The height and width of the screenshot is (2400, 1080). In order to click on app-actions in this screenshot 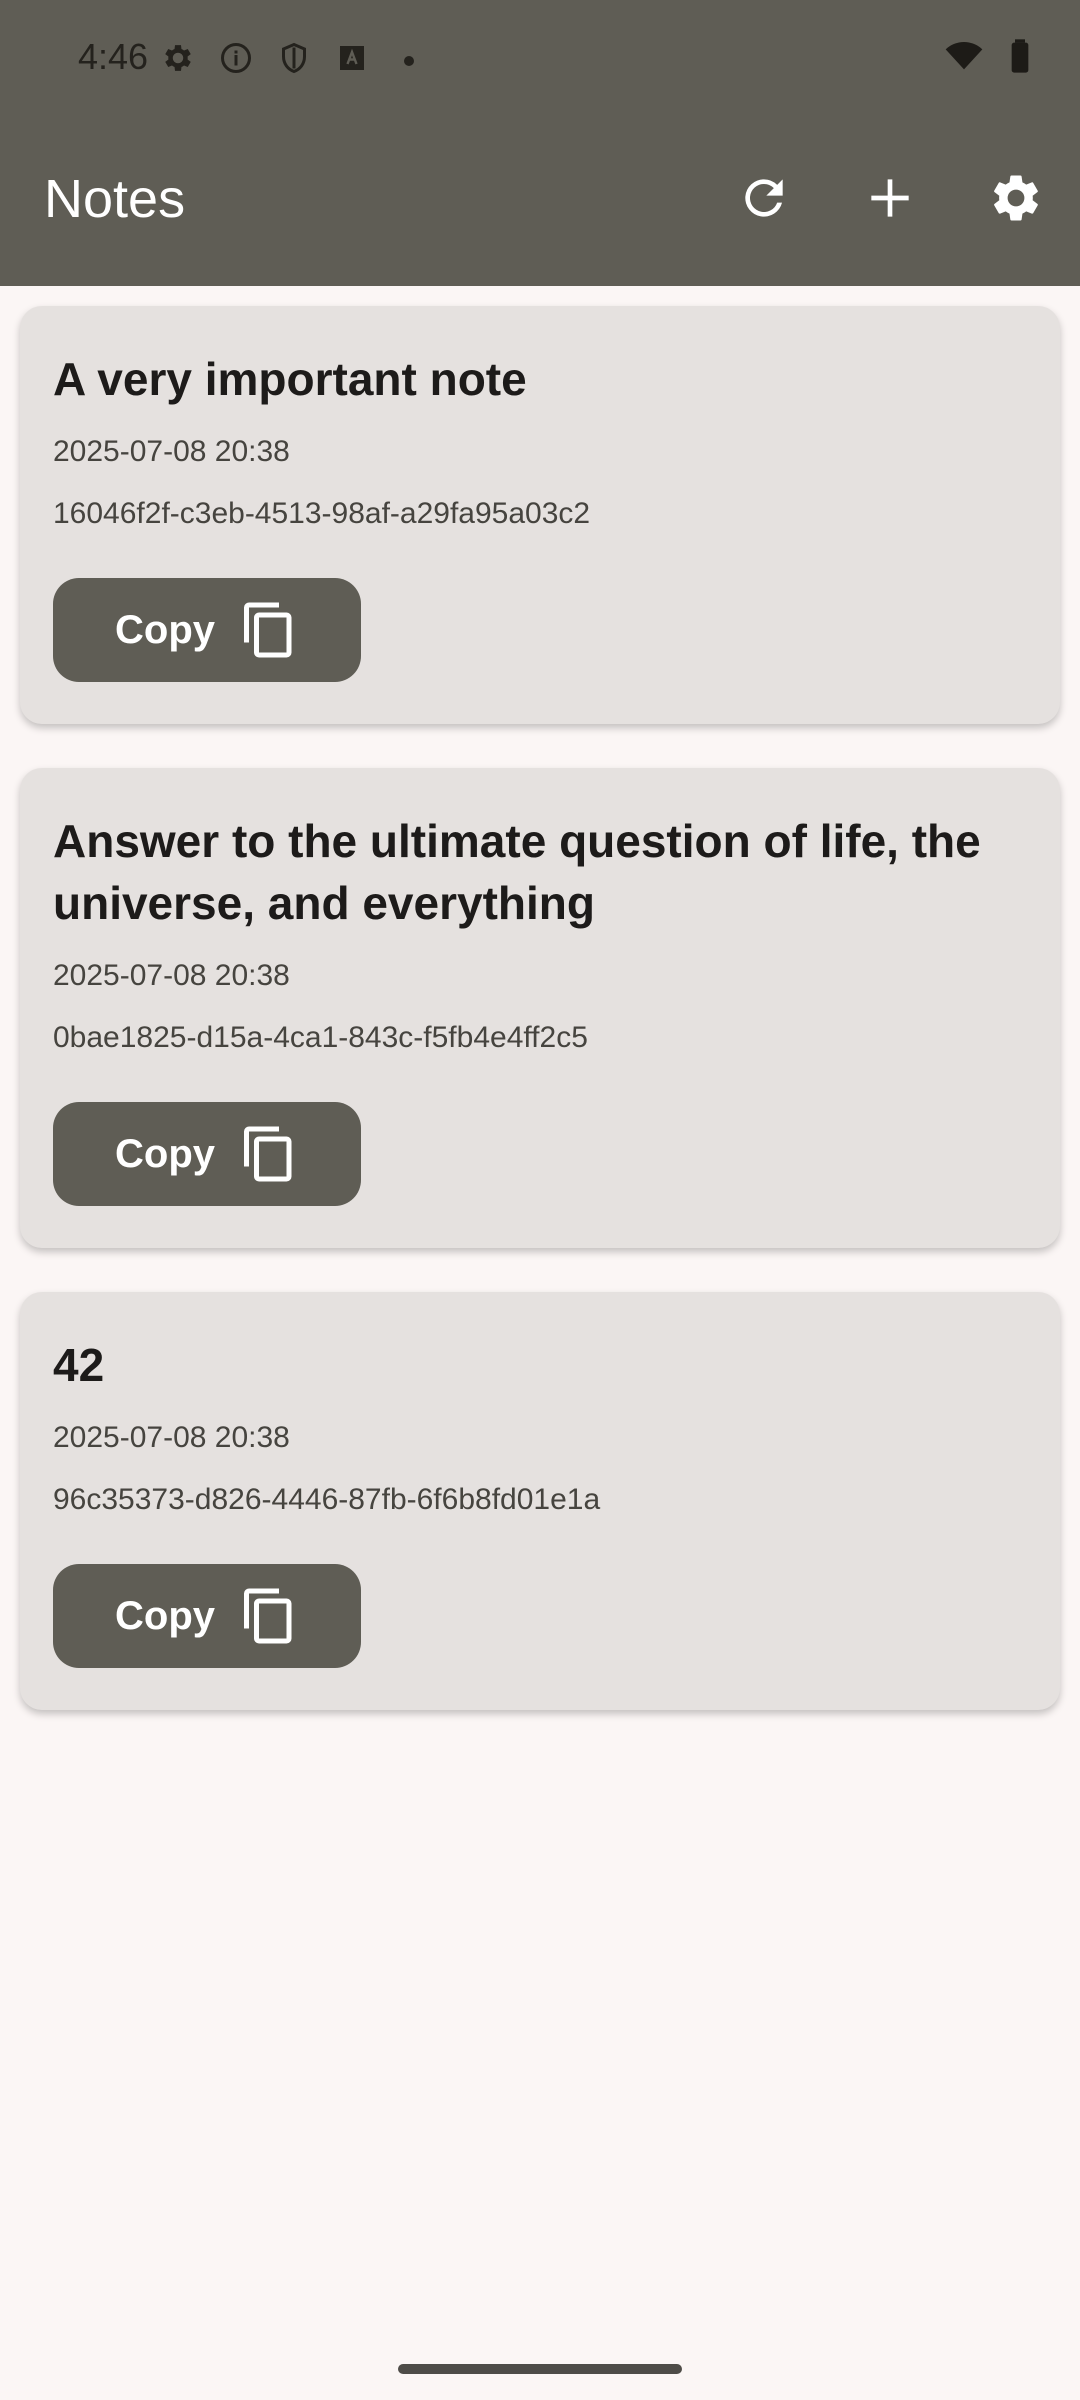, I will do `click(890, 198)`.